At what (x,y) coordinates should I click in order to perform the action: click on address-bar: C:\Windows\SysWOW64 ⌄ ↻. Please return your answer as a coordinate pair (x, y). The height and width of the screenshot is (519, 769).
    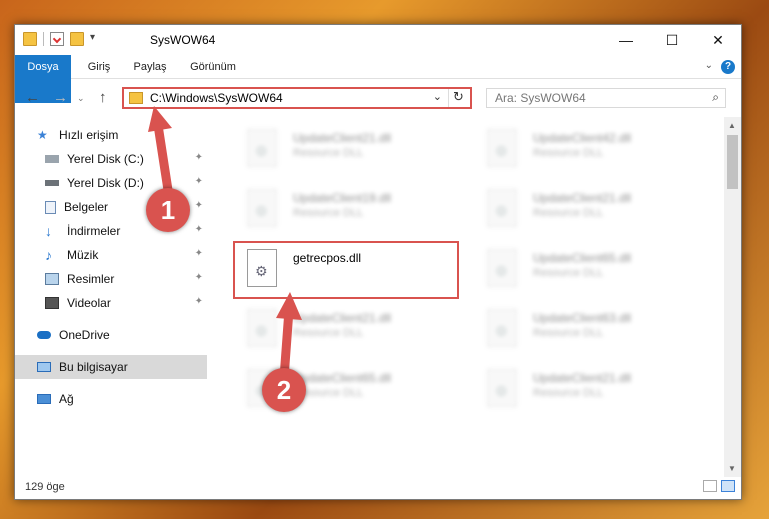
    Looking at the image, I should click on (297, 98).